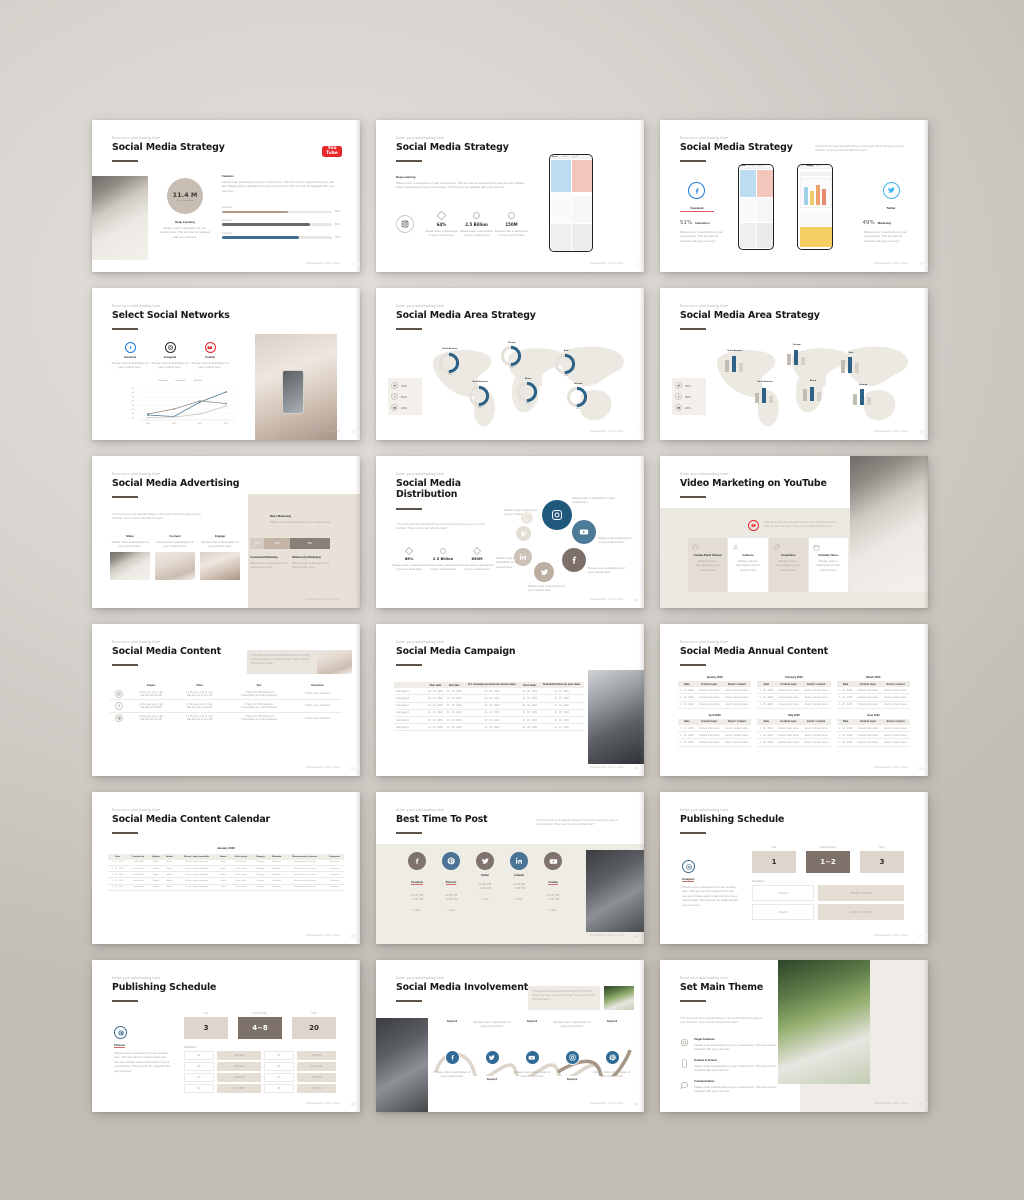 The height and width of the screenshot is (1200, 1024). What do you see at coordinates (417, 882) in the screenshot?
I see `network-col-facebook: Facebook 12:00 PM - 3:00 PM 1 Day` at bounding box center [417, 882].